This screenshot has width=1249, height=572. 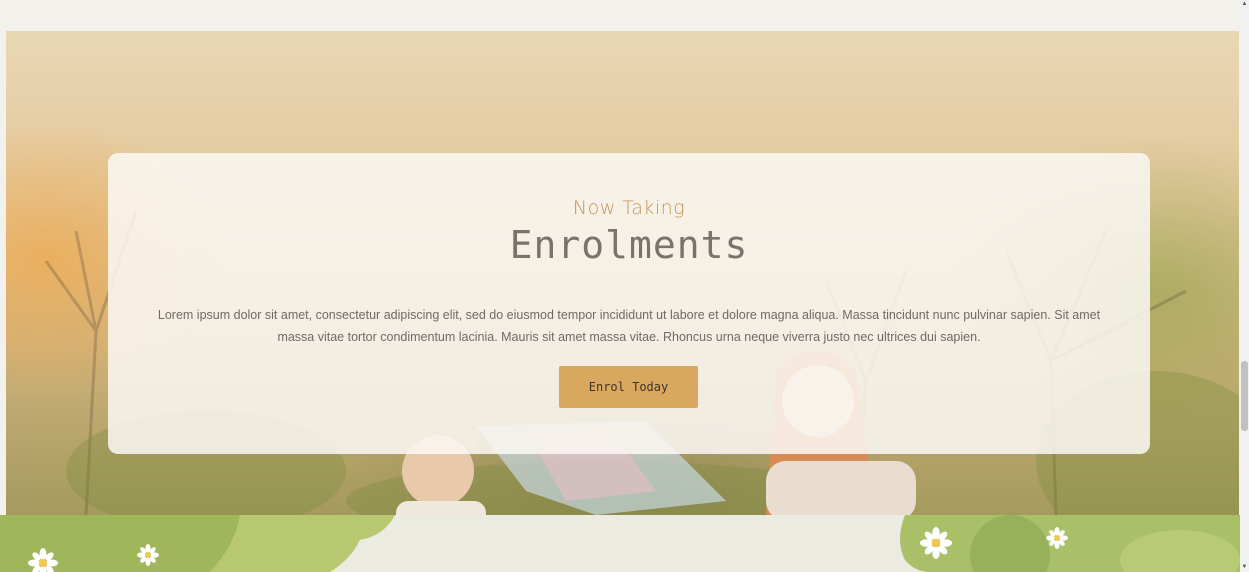 What do you see at coordinates (629, 245) in the screenshot?
I see `section-title: Enrolments` at bounding box center [629, 245].